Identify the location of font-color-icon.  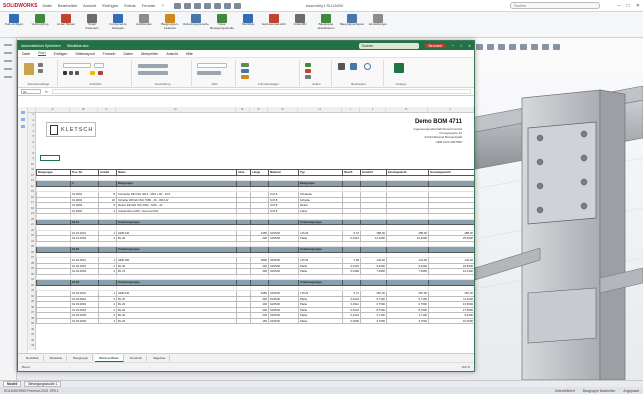
(100, 73).